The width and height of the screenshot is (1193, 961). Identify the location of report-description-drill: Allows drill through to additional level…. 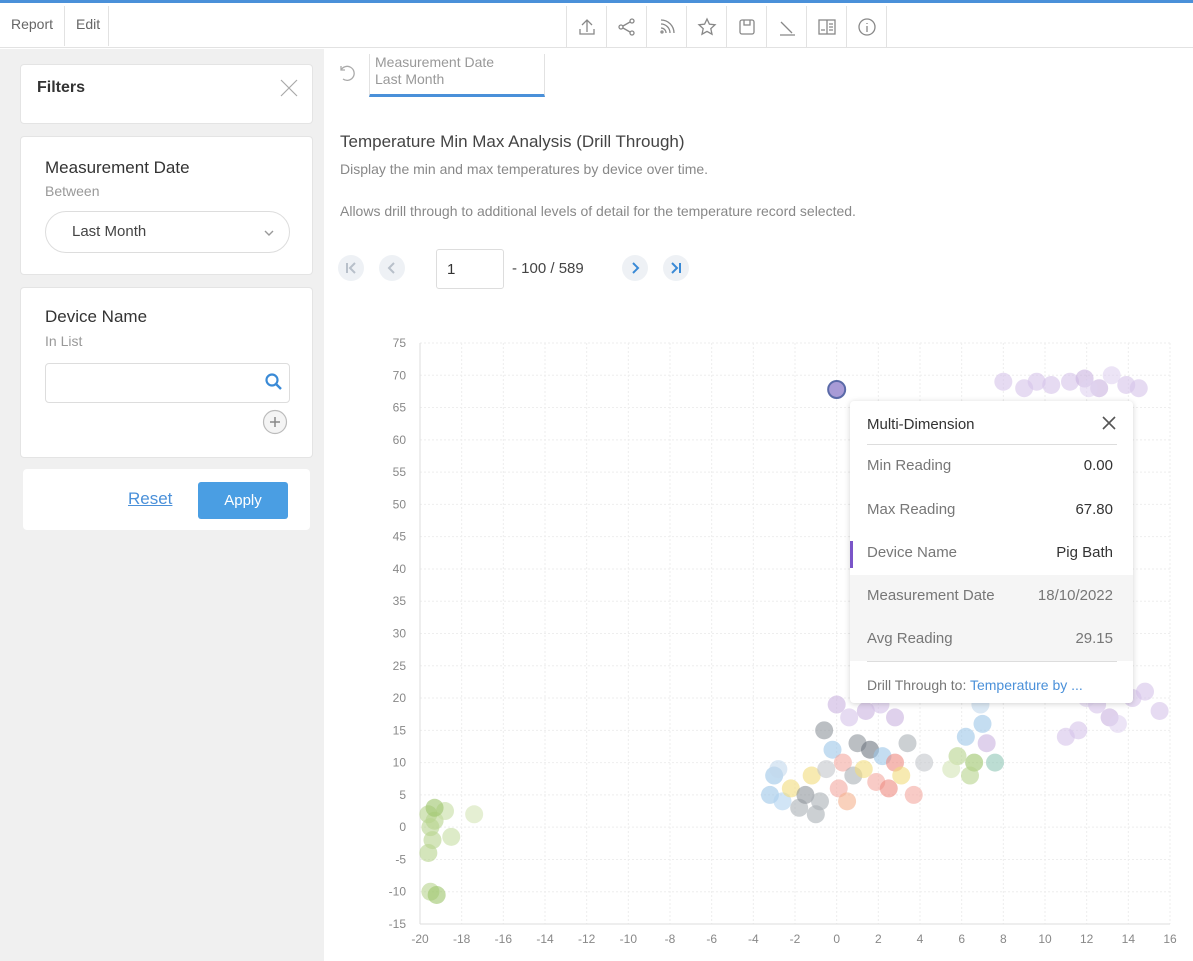
(598, 211).